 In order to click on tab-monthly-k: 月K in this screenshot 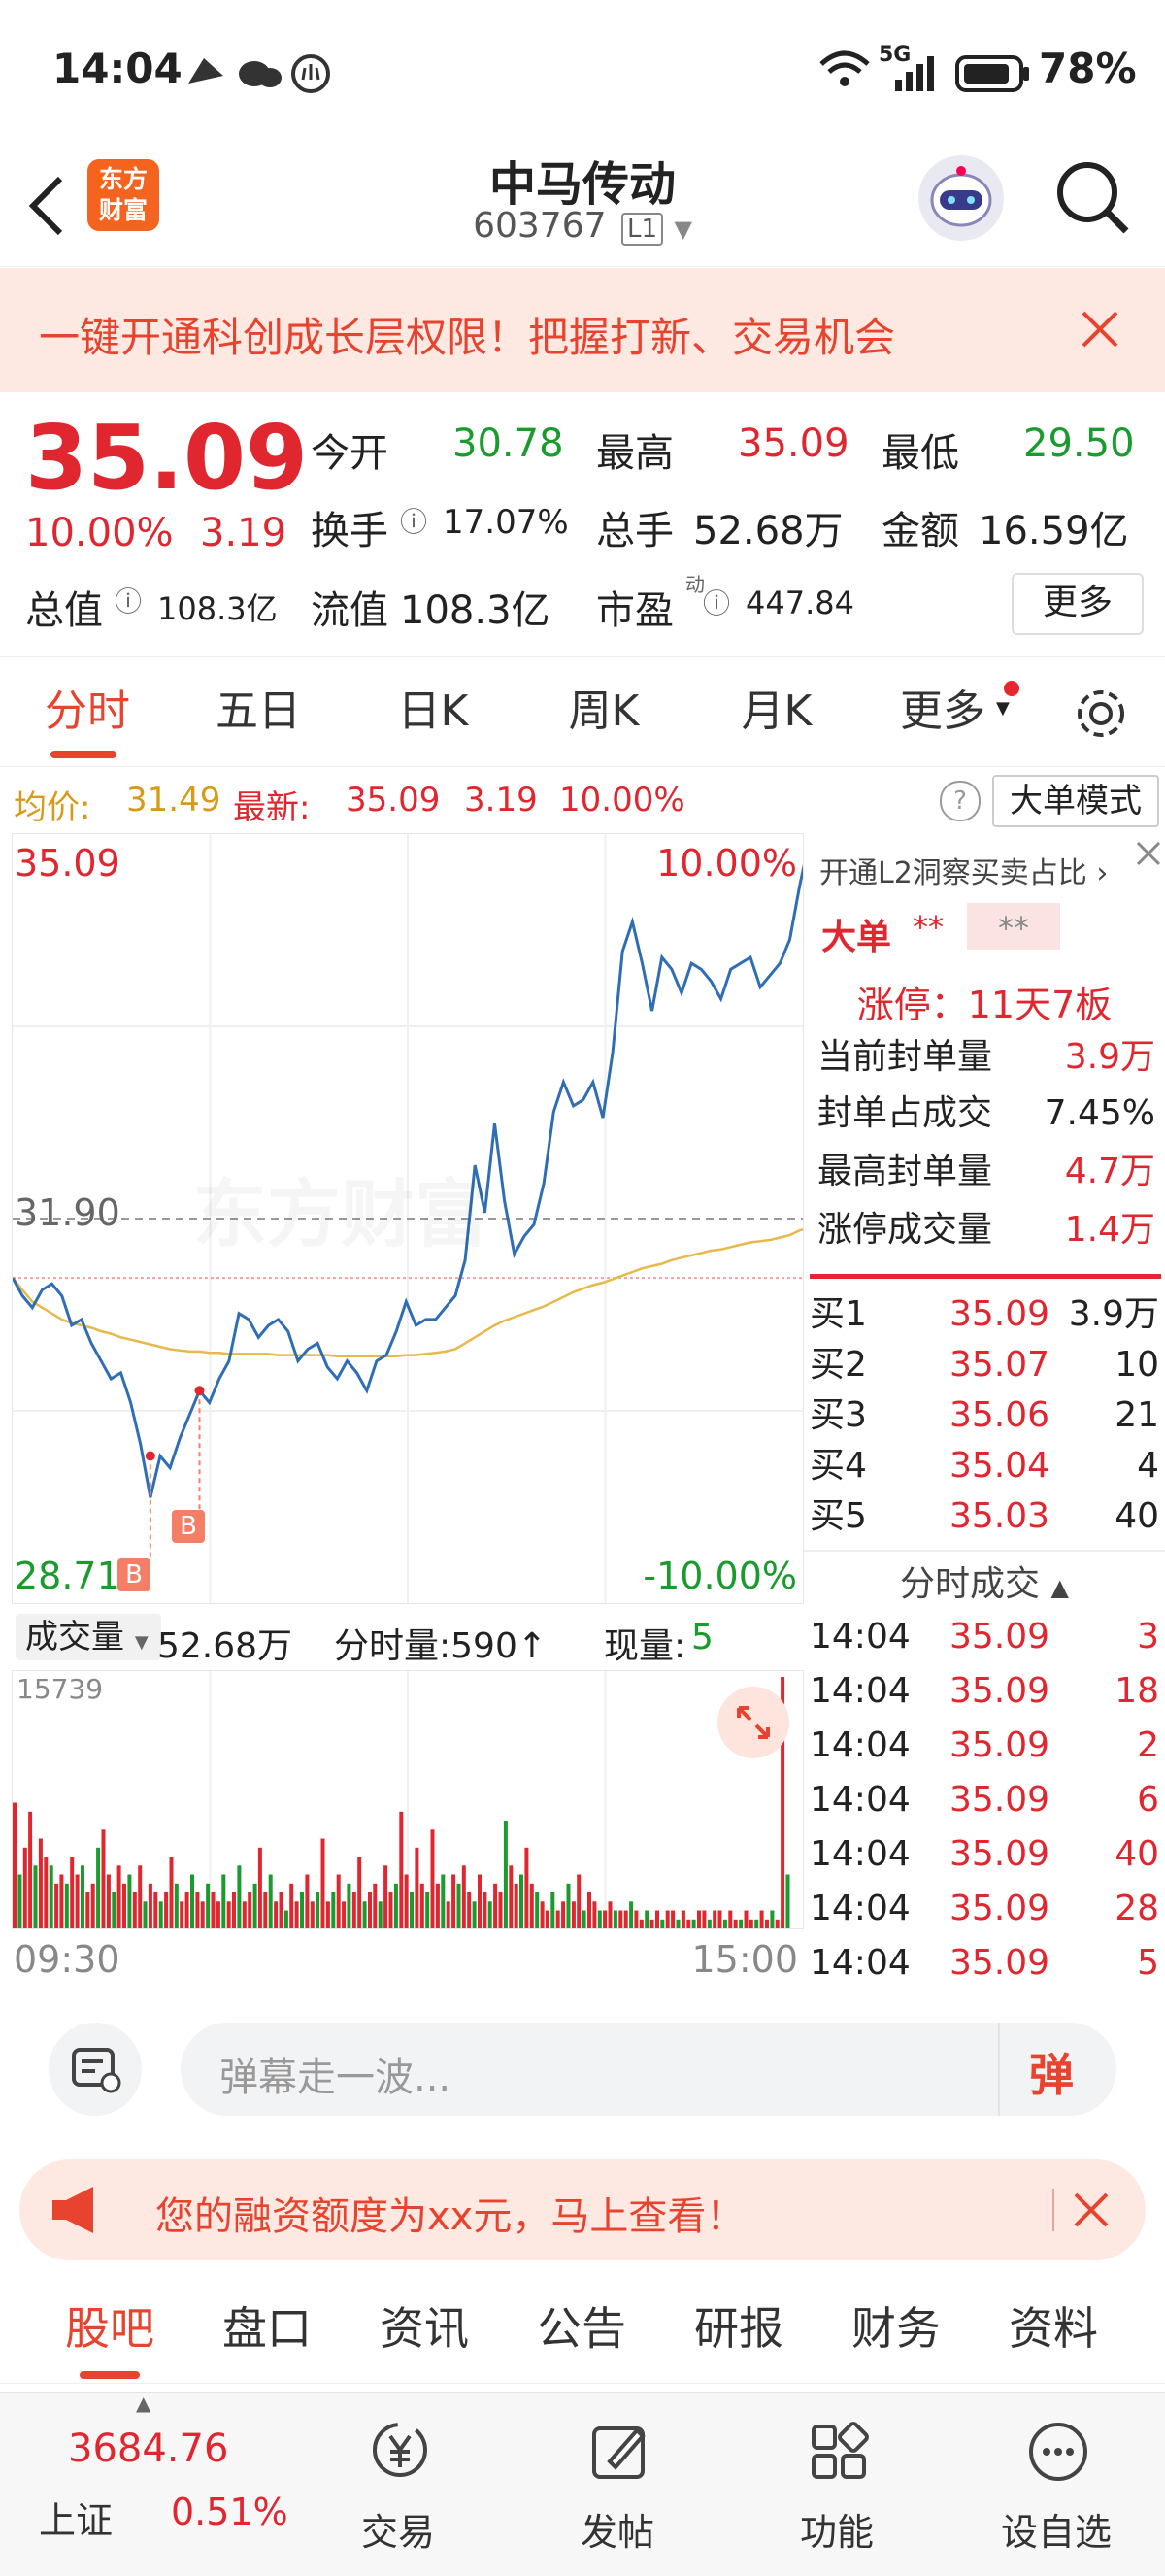, I will do `click(777, 712)`.